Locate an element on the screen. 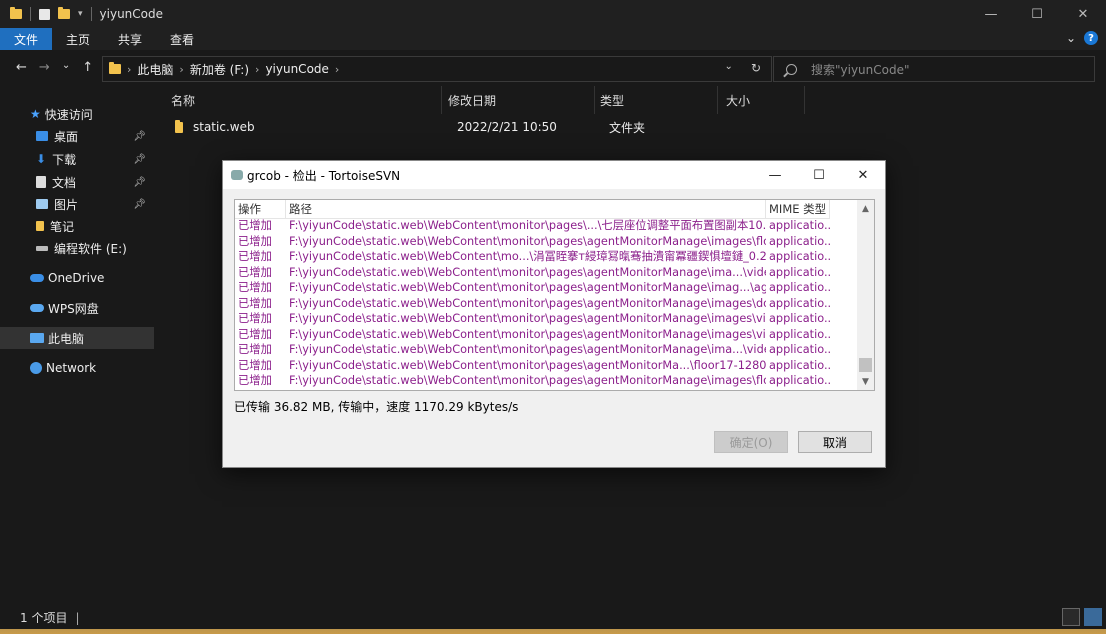 The image size is (1106, 634). sidebar-item-this-pc: 此电脑 is located at coordinates (77, 338).